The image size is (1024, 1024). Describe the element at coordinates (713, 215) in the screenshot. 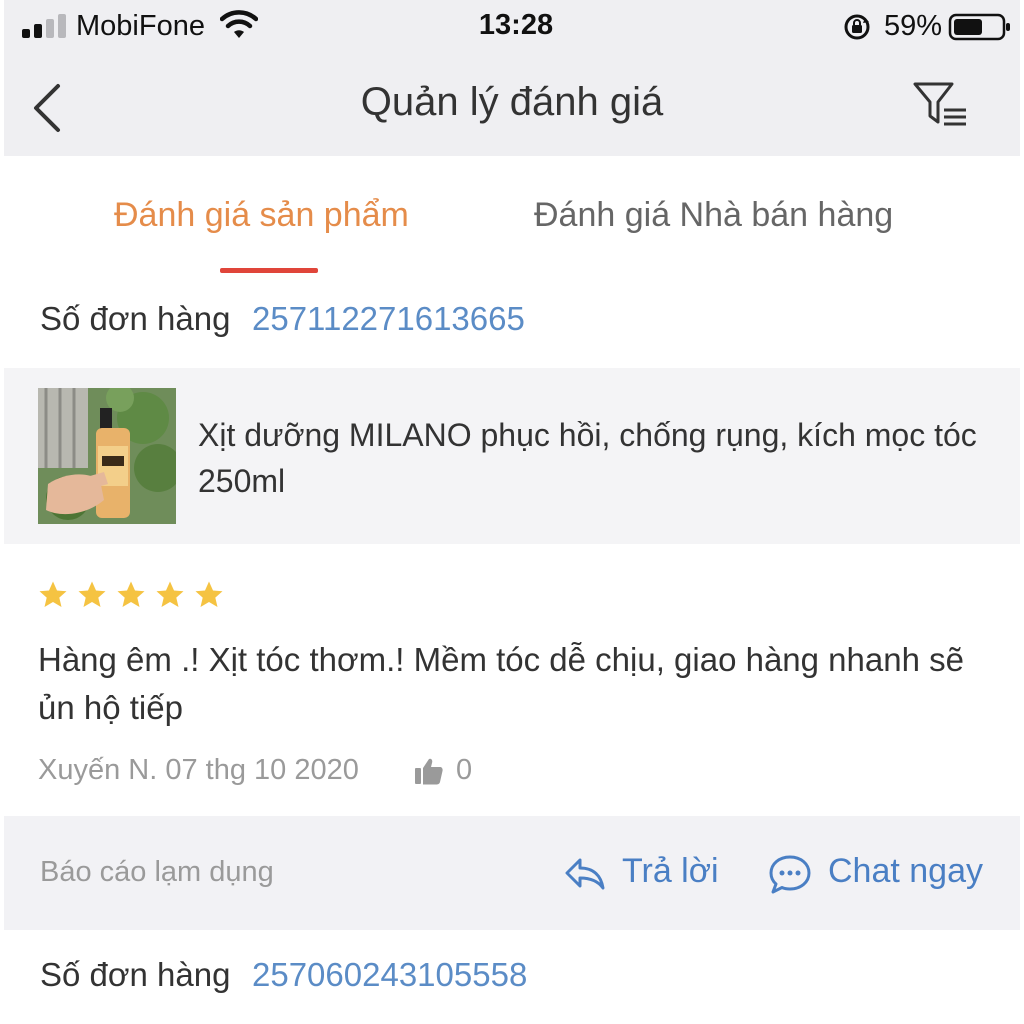

I see `tab-seller-reviews: Đánh giá Nhà bán hàng` at that location.